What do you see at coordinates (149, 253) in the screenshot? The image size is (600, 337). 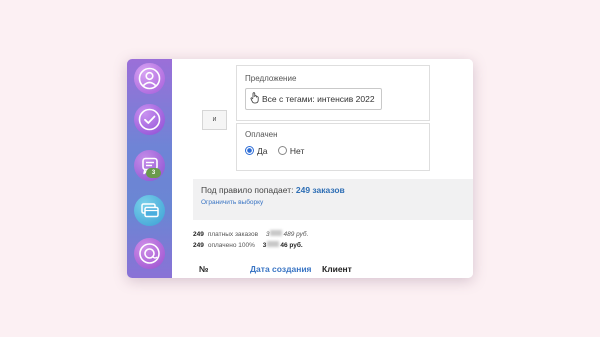 I see `support-icon` at bounding box center [149, 253].